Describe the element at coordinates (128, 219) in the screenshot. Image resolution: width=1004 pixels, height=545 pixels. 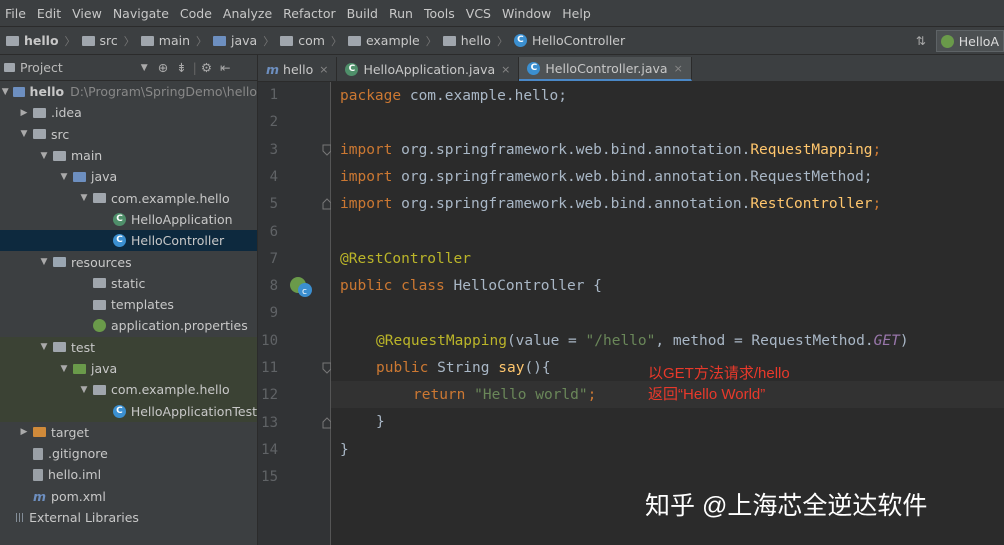
I see `tree-item: C HelloApplication` at that location.